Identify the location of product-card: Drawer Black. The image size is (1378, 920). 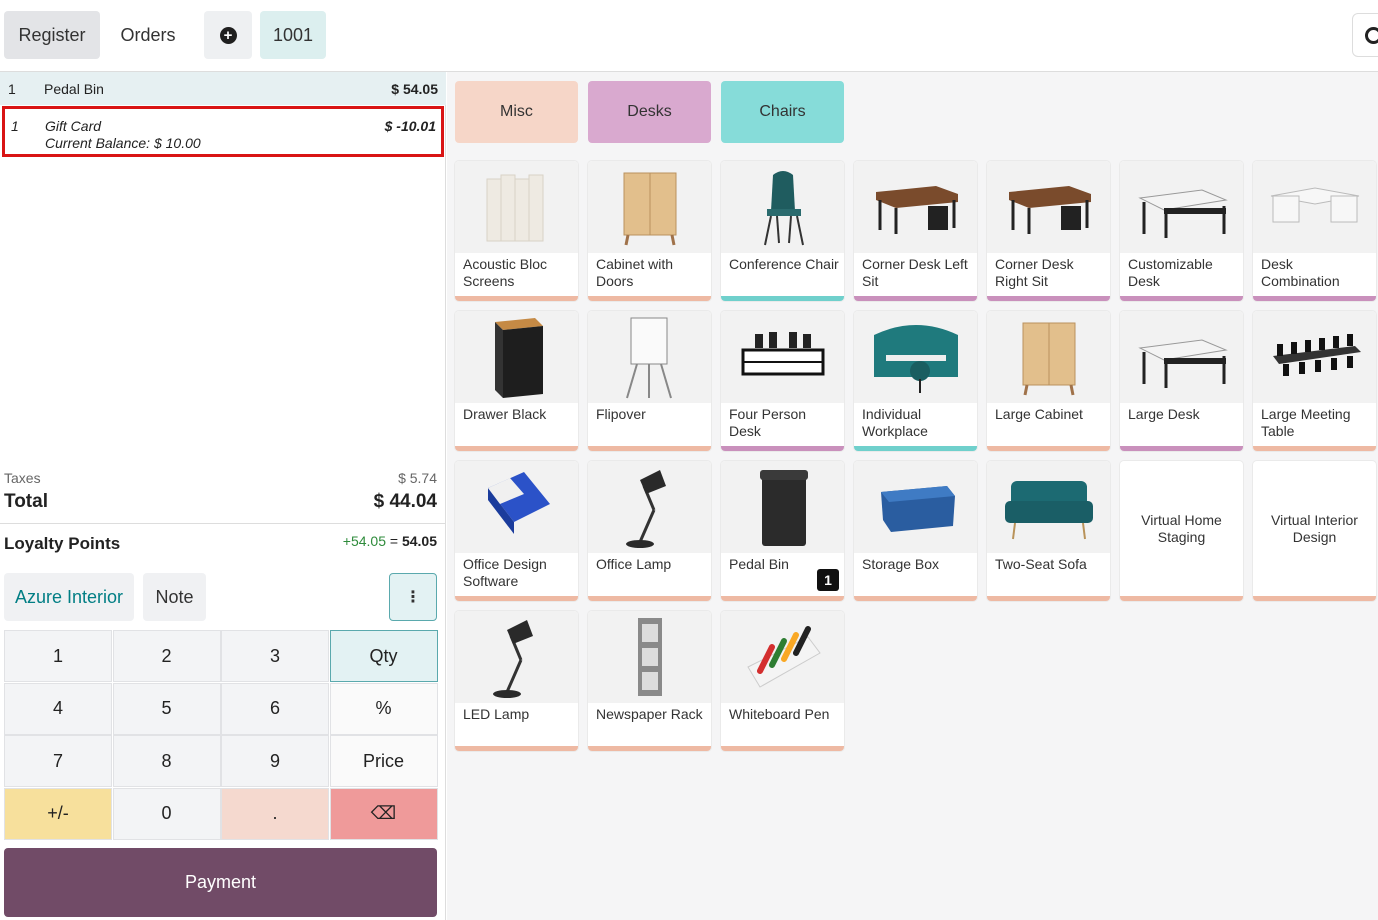
(516, 381).